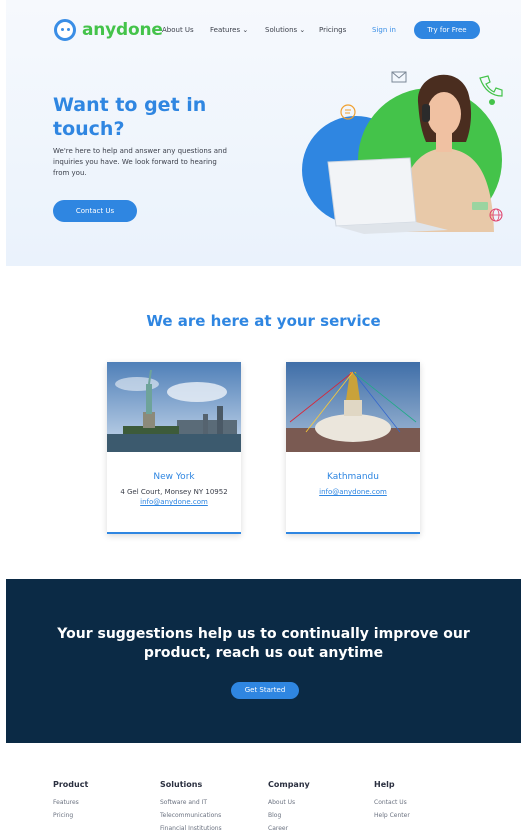 Image resolution: width=527 pixels, height=836 pixels. I want to click on logo-text: anydone, so click(122, 30).